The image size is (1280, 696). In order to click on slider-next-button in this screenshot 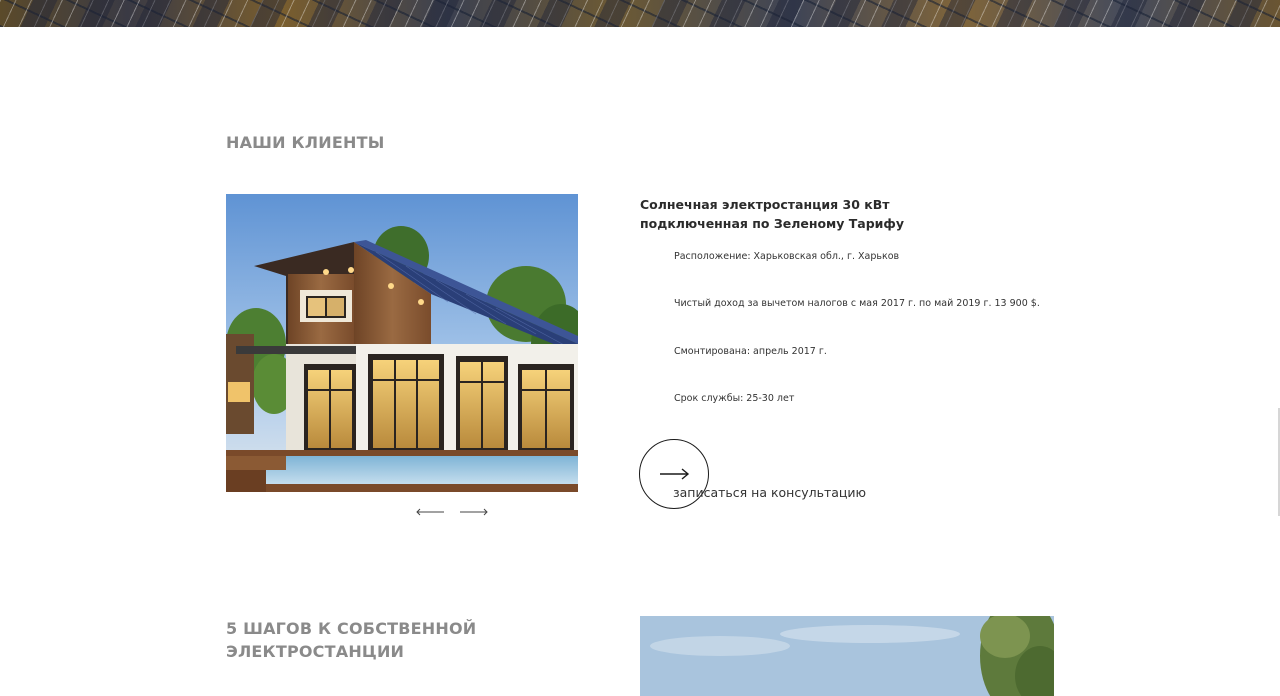, I will do `click(474, 512)`.